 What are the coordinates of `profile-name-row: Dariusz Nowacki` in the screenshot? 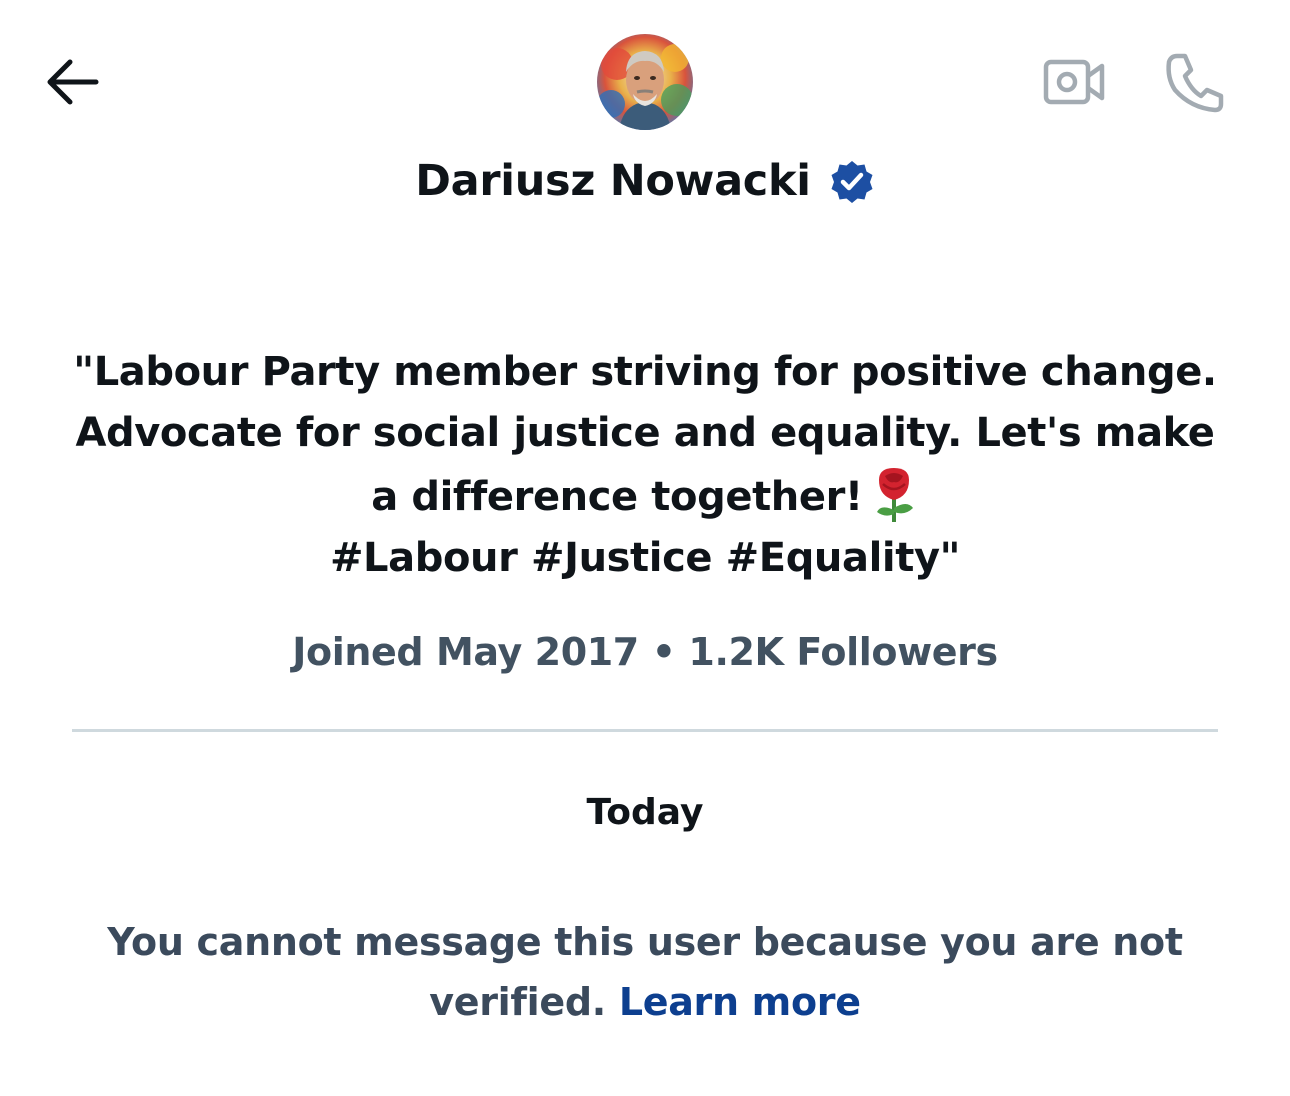 It's located at (645, 181).